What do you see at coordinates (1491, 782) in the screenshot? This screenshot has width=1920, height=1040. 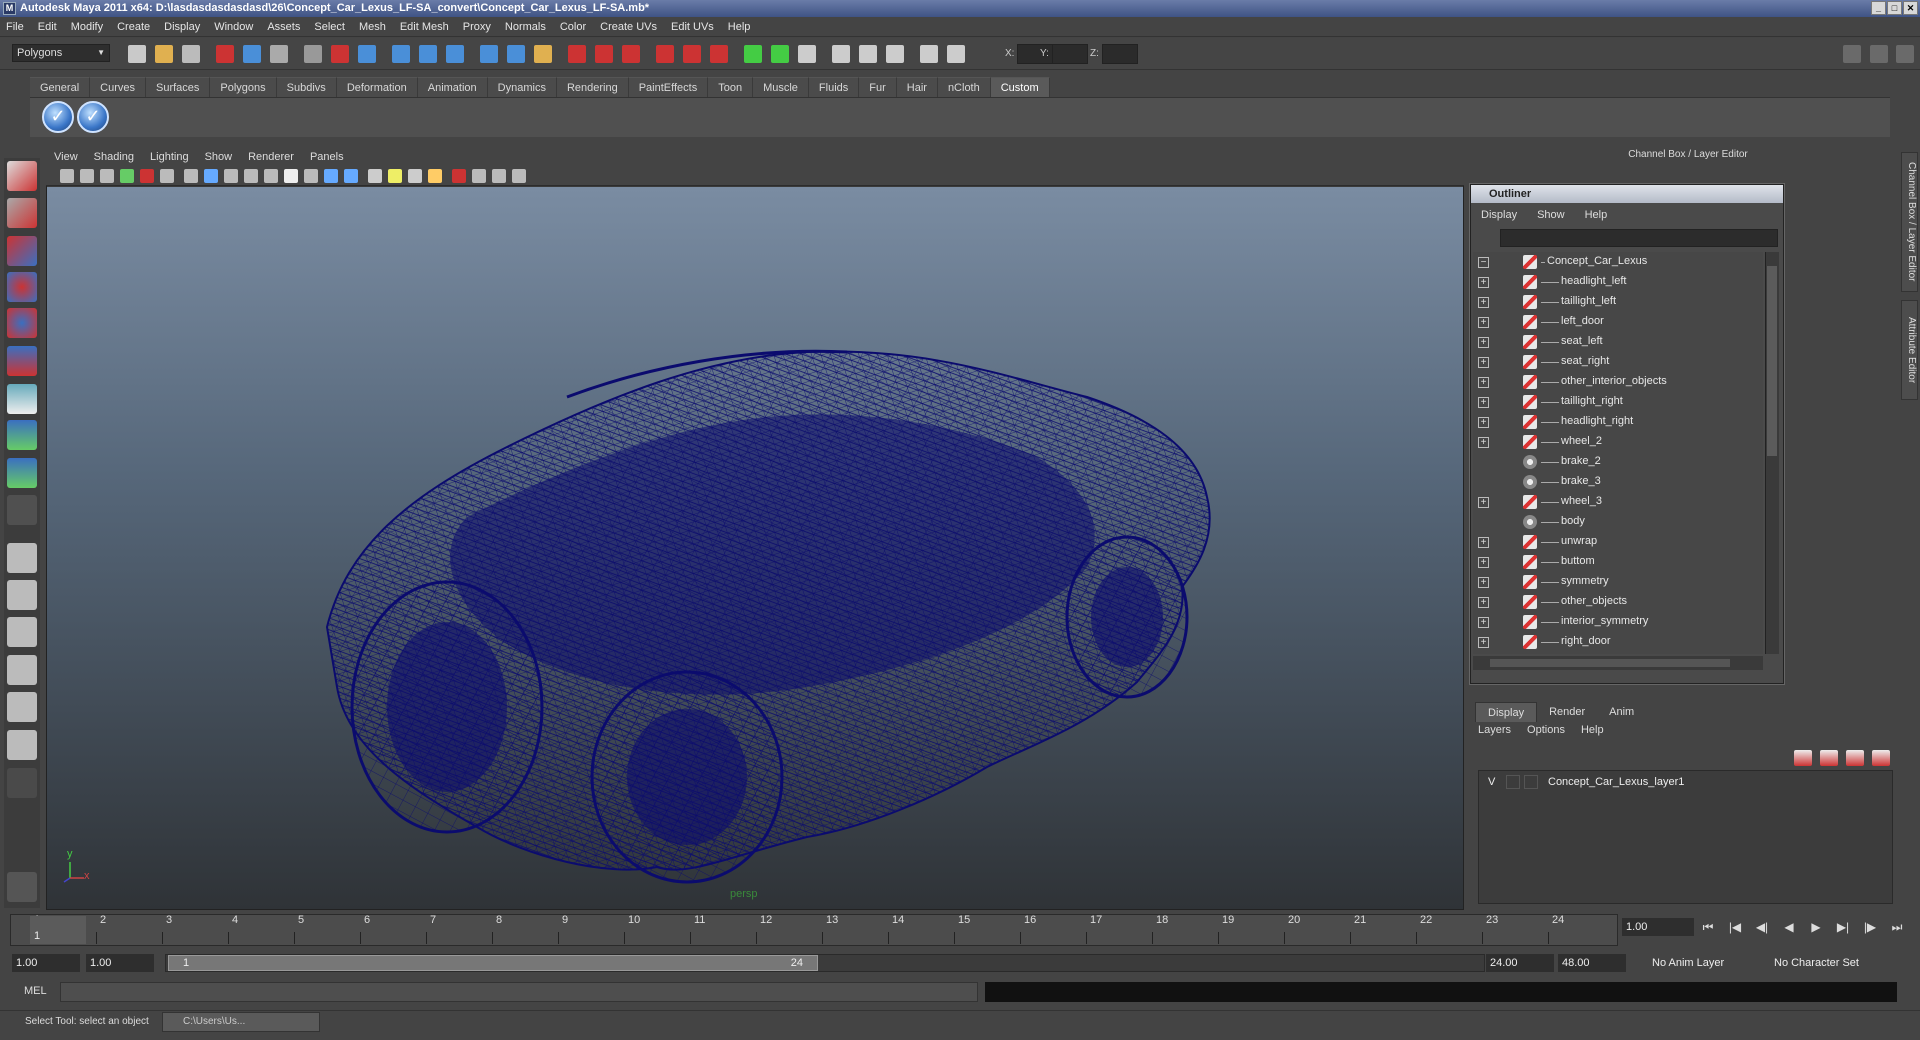 I see `layer-visibility-toggle: V` at bounding box center [1491, 782].